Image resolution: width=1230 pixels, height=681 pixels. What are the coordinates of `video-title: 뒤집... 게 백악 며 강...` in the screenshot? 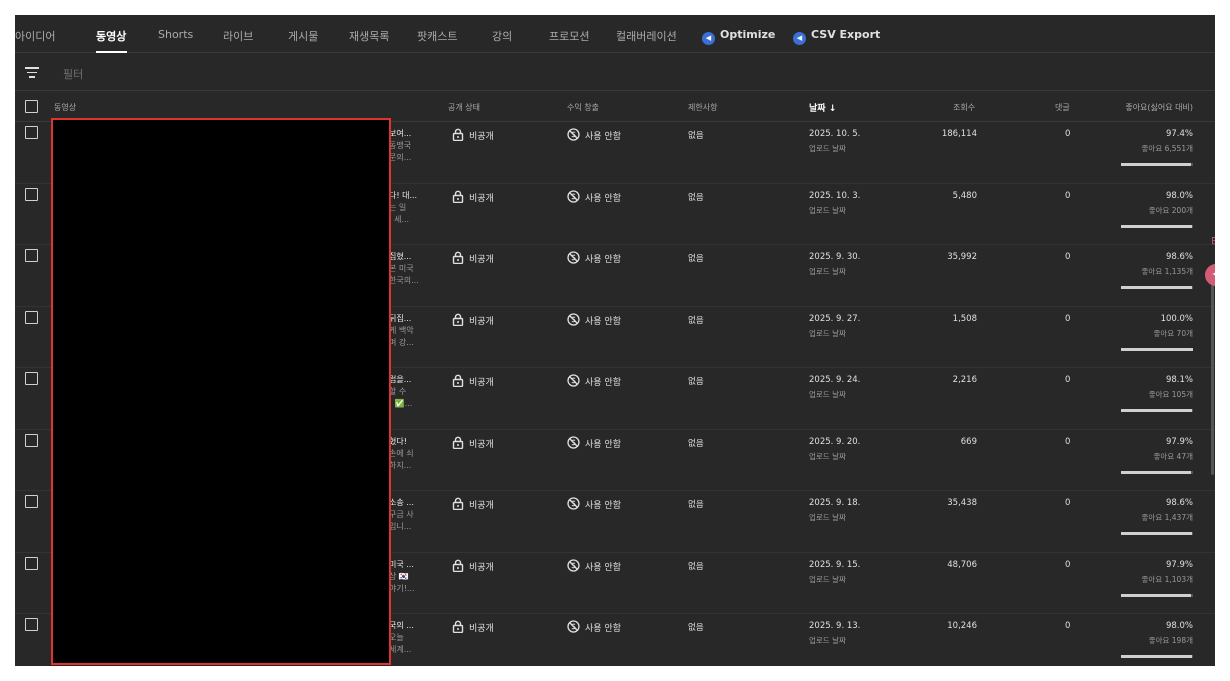 It's located at (404, 331).